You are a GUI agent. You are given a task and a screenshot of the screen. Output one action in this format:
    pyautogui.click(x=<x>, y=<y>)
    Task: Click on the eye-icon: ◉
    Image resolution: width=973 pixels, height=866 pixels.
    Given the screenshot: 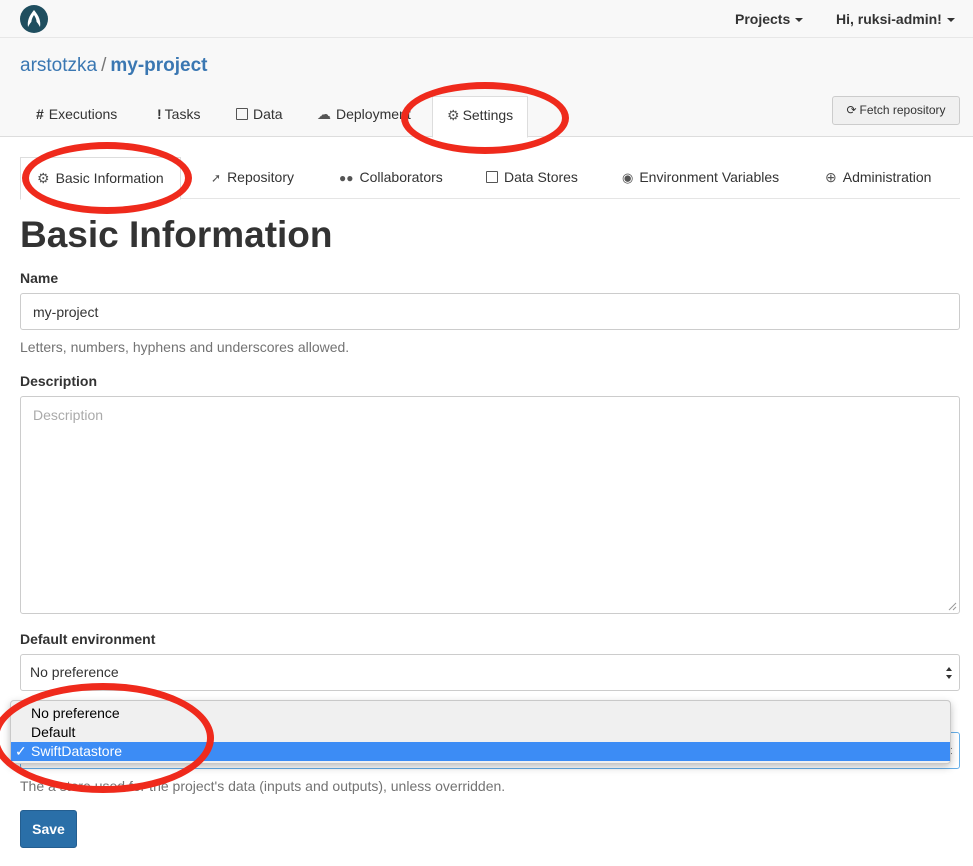 What is the action you would take?
    pyautogui.click(x=628, y=177)
    